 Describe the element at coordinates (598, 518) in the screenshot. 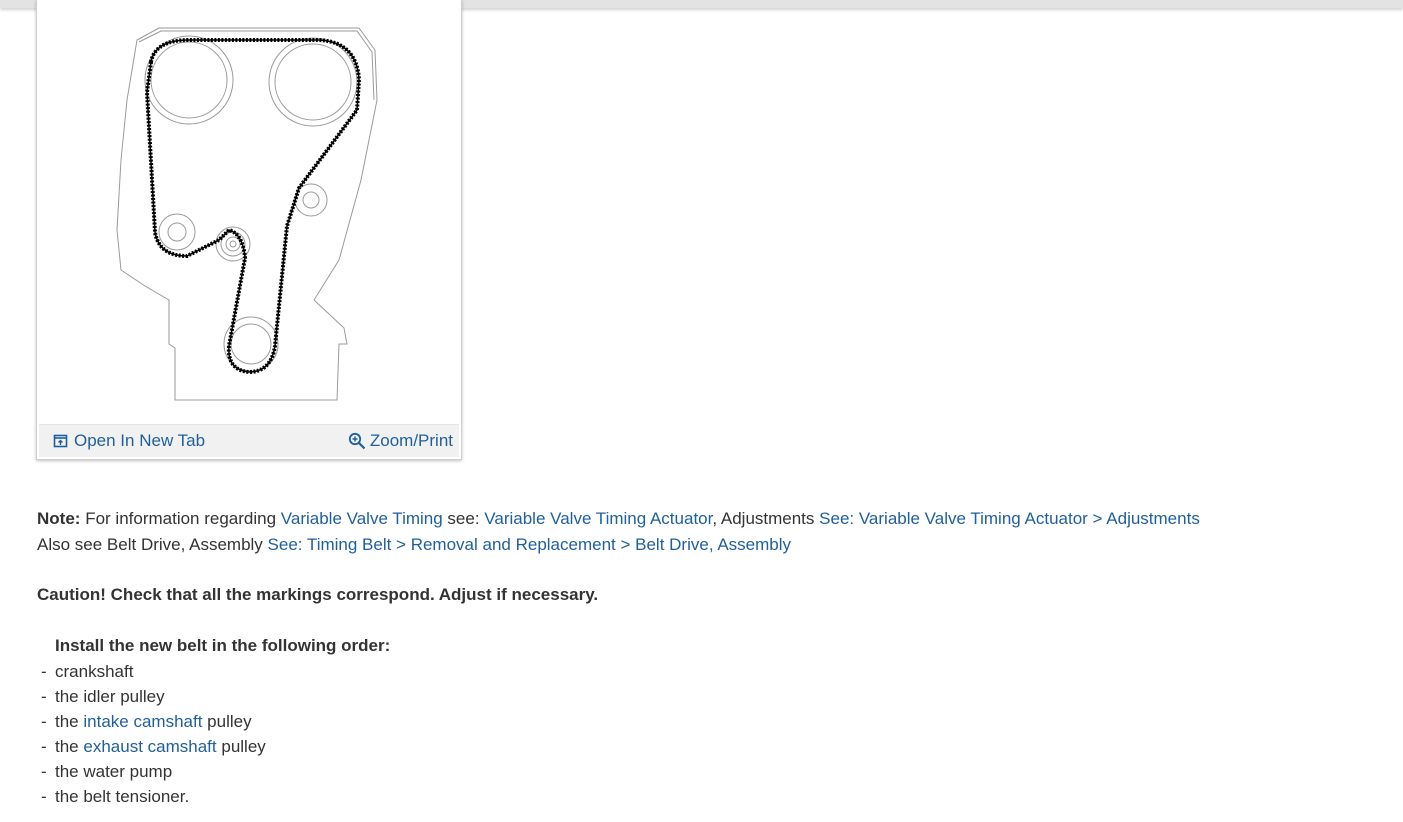

I see `variable-valve-timing-actuator-link: Variable Valve Timing Actuator` at that location.